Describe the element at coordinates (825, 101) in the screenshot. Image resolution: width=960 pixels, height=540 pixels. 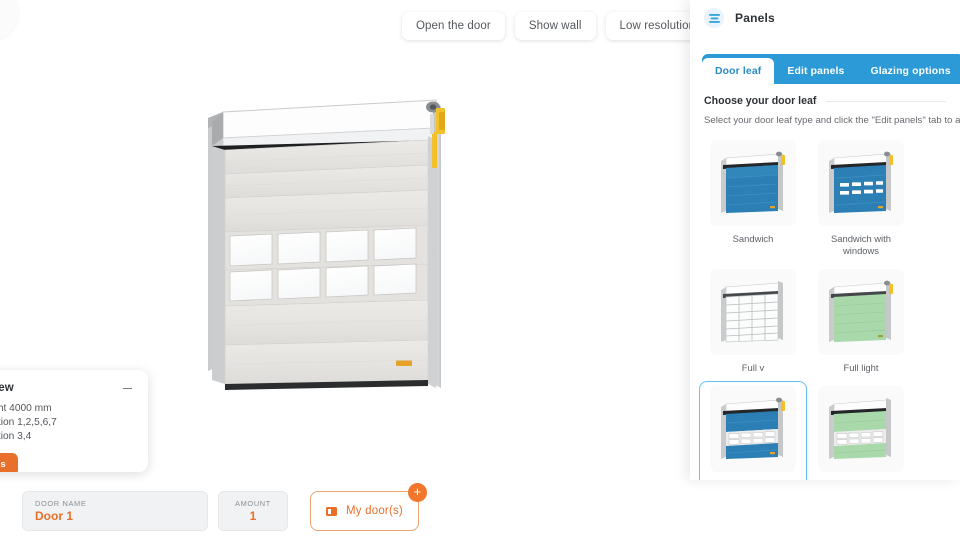
I see `section-header: Choose your door leaf` at that location.